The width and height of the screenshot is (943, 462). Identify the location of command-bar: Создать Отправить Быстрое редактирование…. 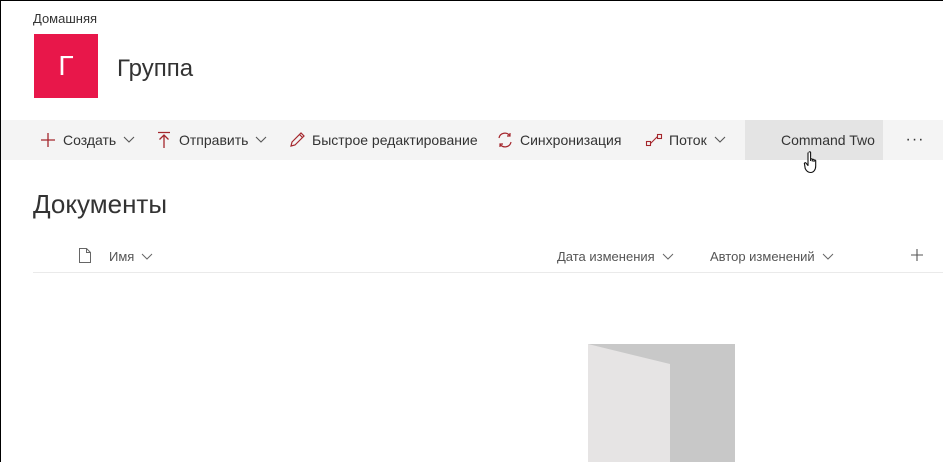
(472, 140).